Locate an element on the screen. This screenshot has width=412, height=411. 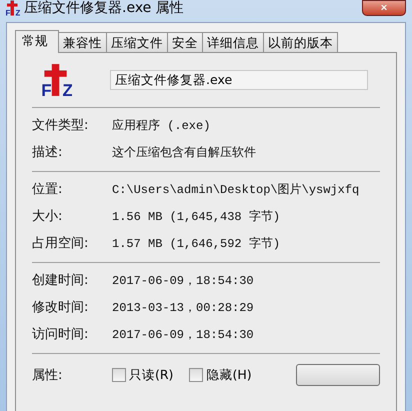
checkbox-label: 隐藏(H) is located at coordinates (229, 375).